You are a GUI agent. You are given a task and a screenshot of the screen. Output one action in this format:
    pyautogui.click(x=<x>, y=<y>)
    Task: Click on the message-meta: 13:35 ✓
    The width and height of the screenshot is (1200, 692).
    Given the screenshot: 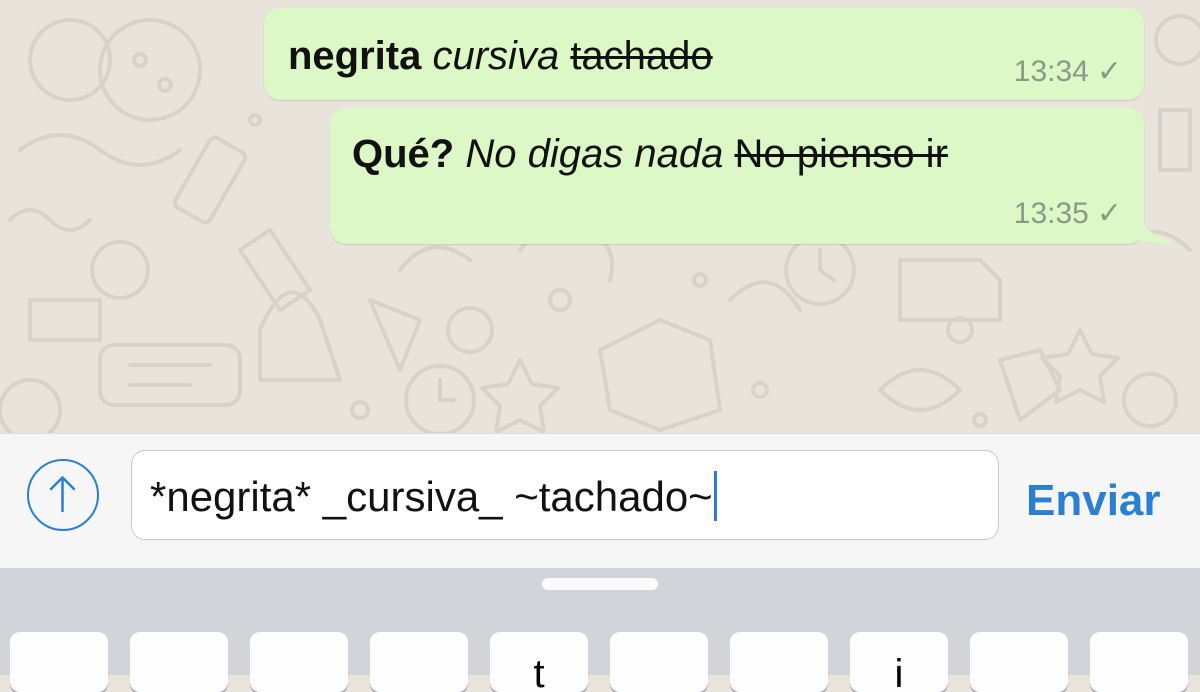 What is the action you would take?
    pyautogui.click(x=1068, y=213)
    